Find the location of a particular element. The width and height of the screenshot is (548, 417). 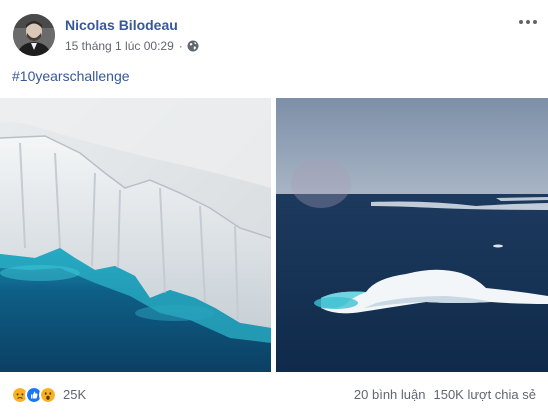

avatar-image is located at coordinates (34, 35).